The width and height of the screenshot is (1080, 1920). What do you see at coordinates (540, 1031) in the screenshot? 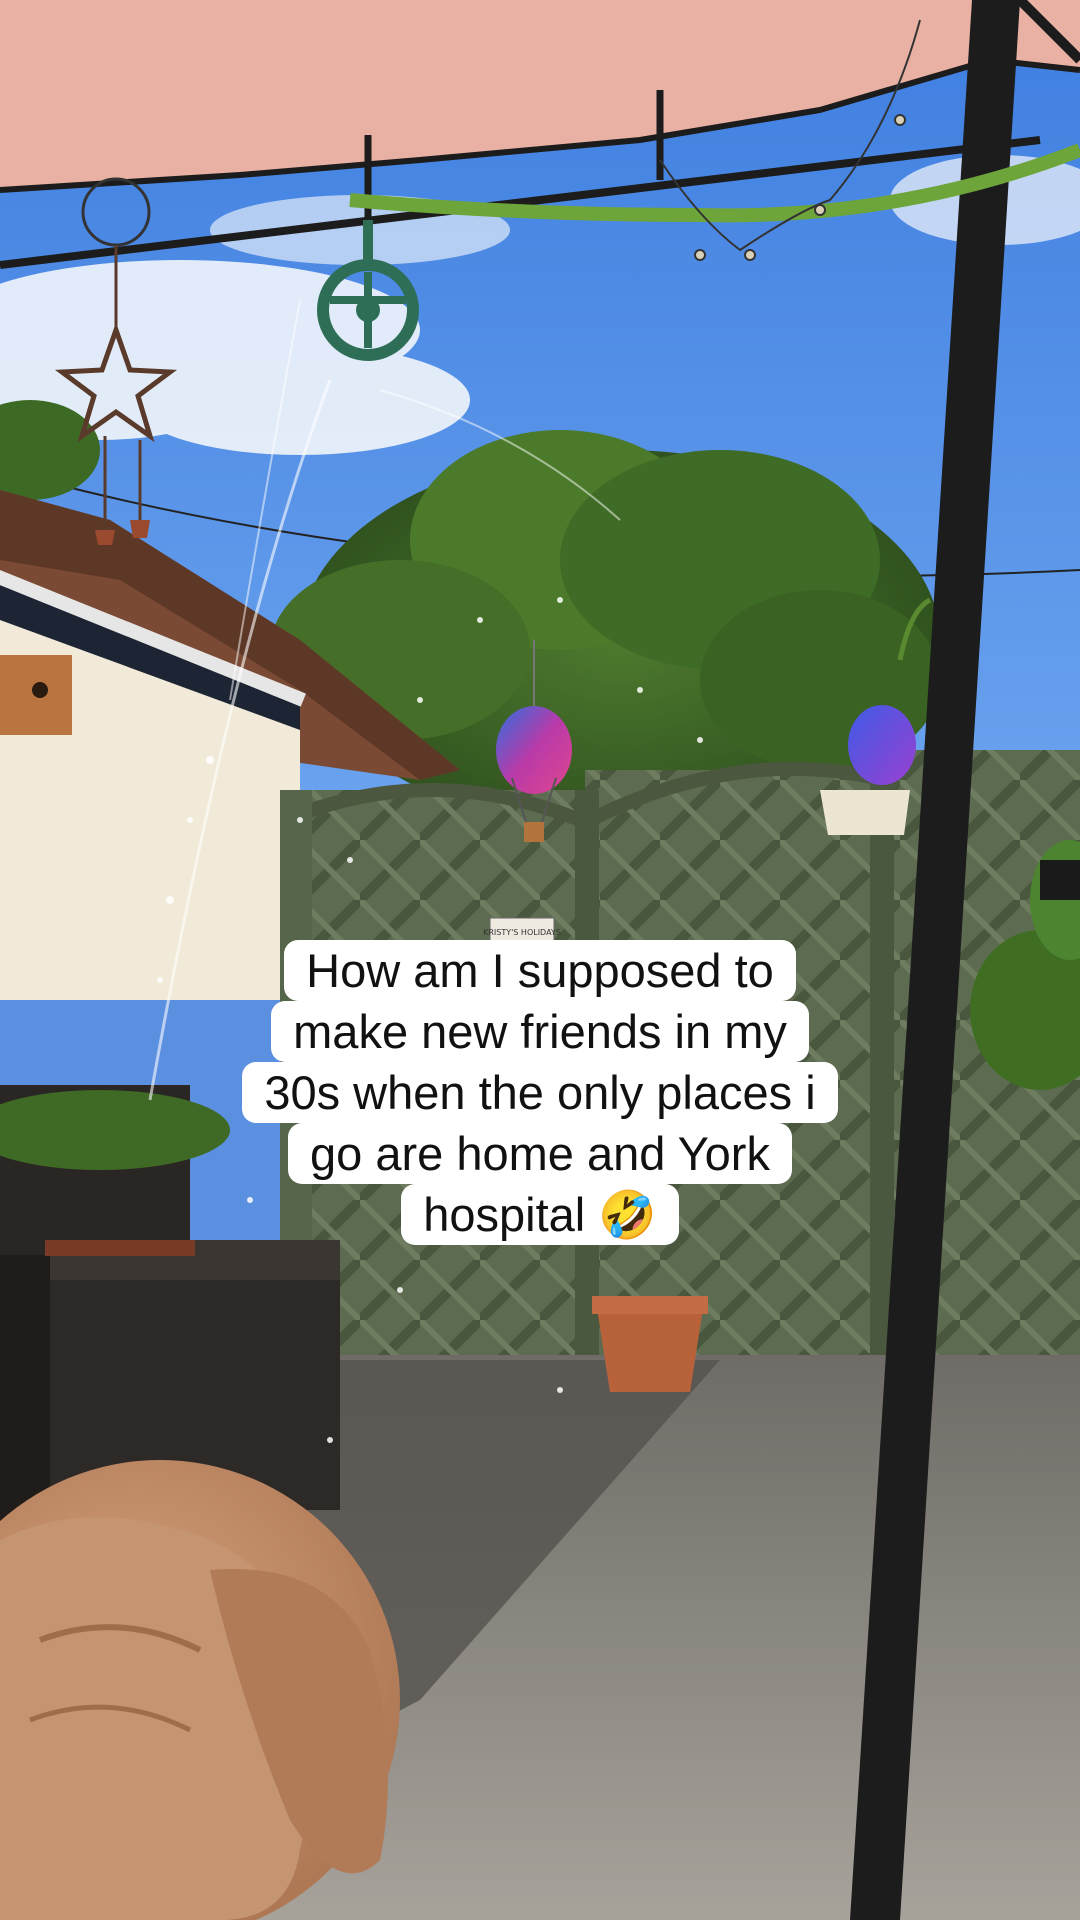
I see `caption-line-2: make new friends in my` at bounding box center [540, 1031].